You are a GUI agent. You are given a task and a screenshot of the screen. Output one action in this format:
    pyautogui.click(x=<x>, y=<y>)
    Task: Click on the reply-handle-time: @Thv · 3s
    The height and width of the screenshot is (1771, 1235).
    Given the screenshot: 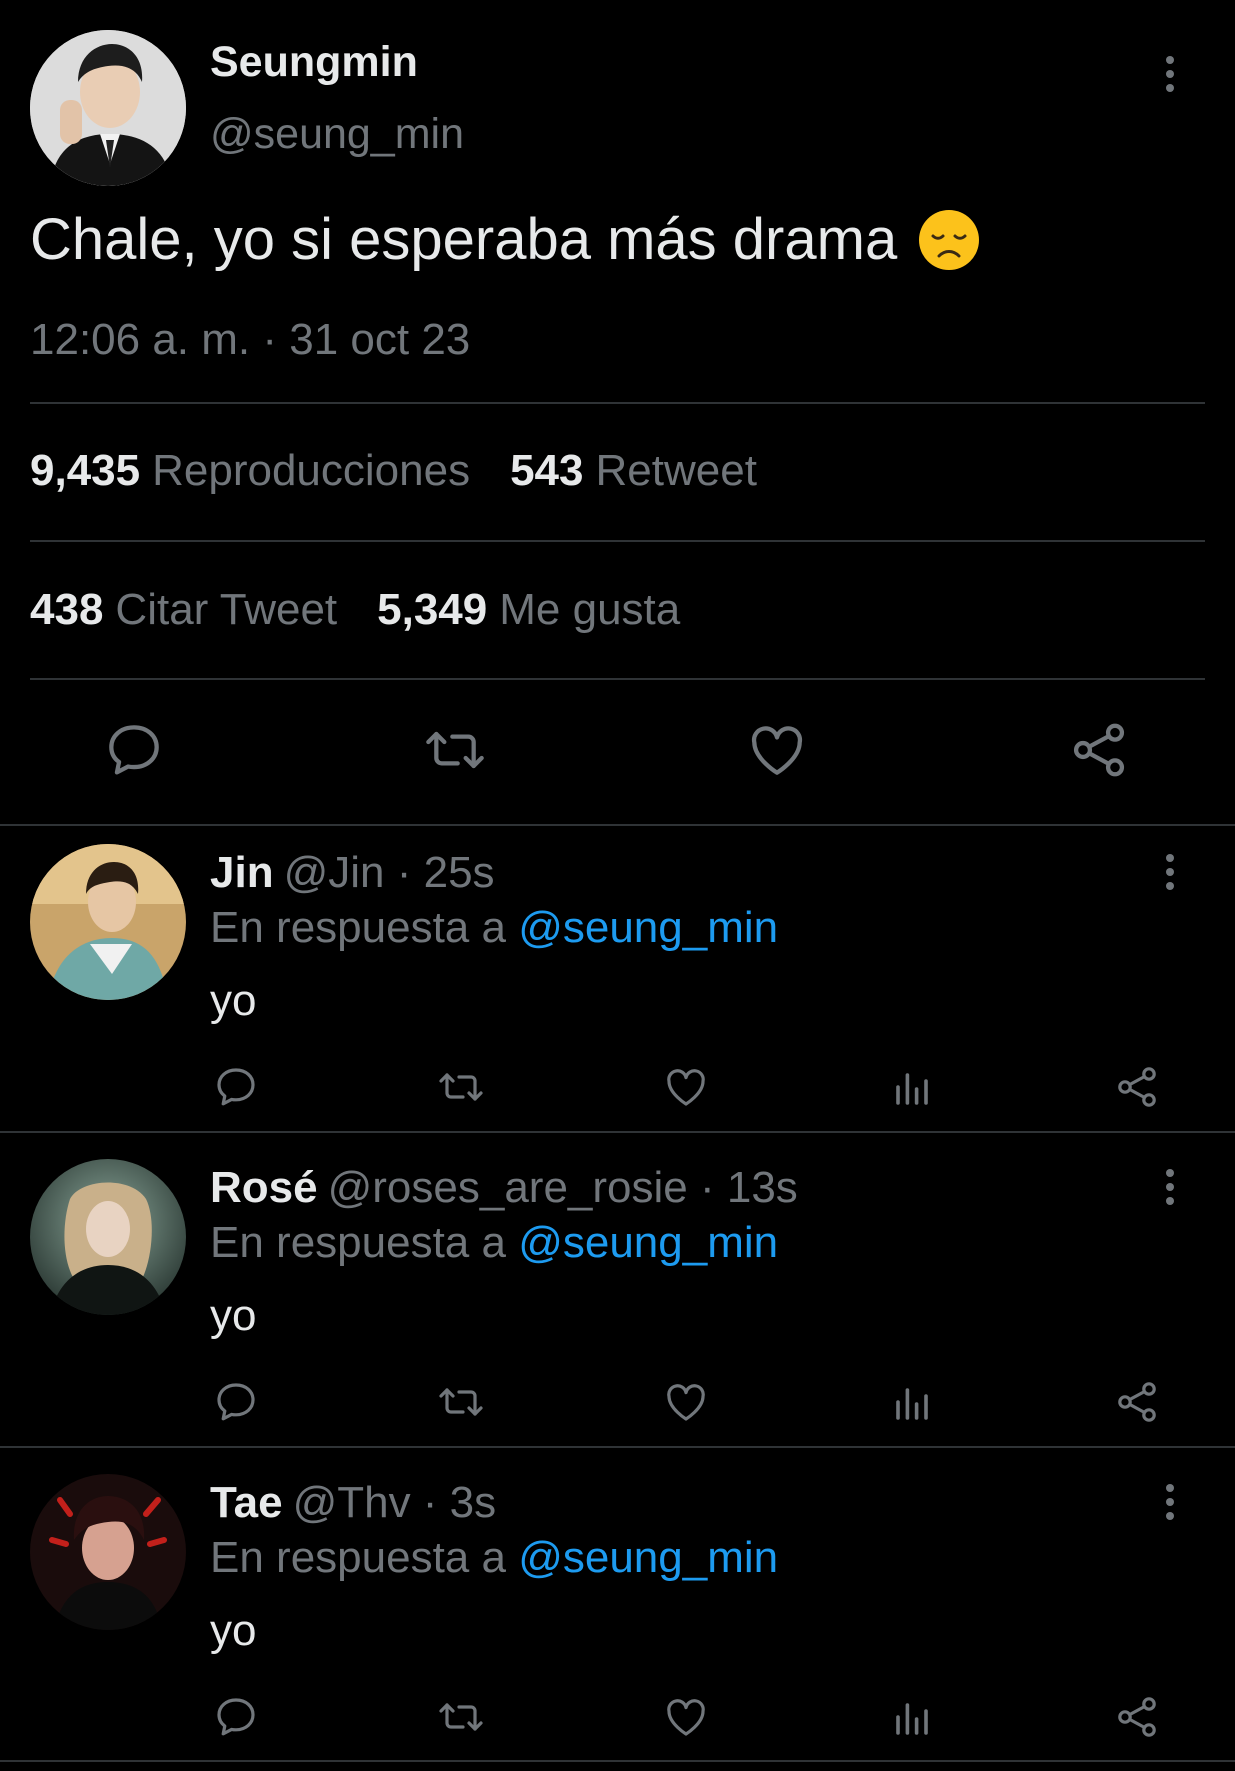 What is the action you would take?
    pyautogui.click(x=395, y=1502)
    